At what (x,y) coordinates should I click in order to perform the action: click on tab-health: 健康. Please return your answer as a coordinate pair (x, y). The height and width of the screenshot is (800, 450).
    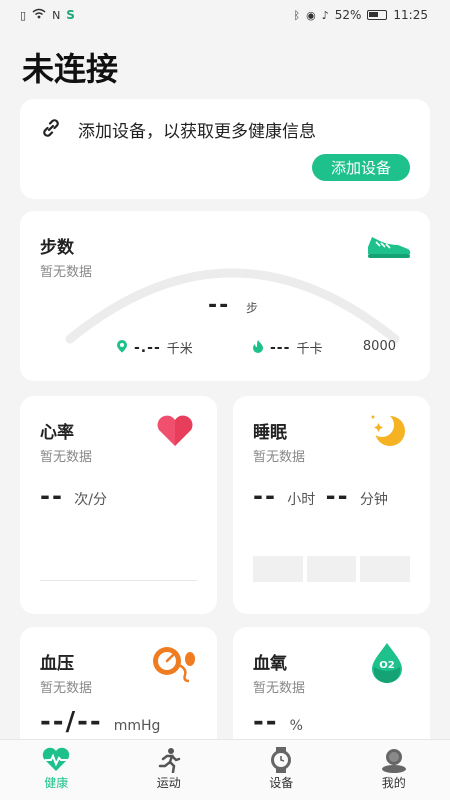
    Looking at the image, I should click on (56, 770).